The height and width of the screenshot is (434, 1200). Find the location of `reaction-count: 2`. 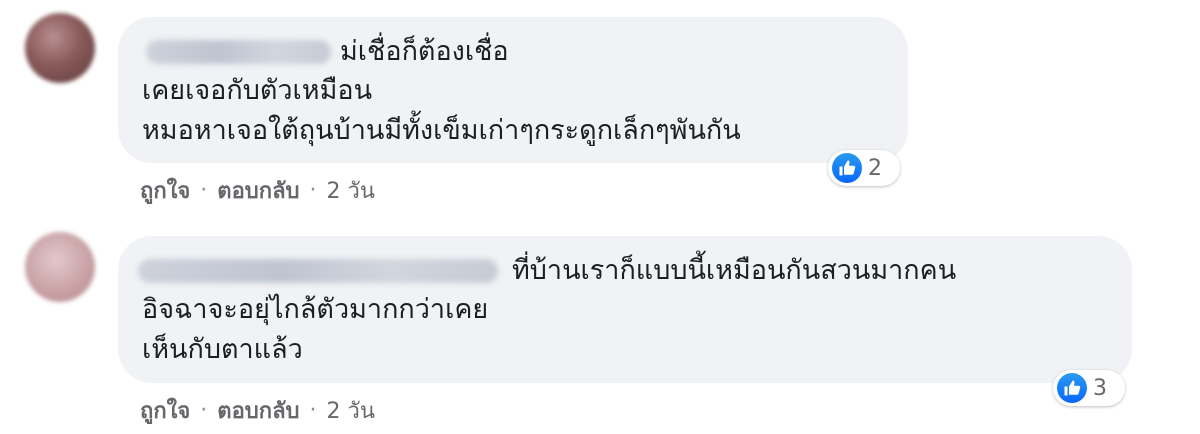

reaction-count: 2 is located at coordinates (875, 168).